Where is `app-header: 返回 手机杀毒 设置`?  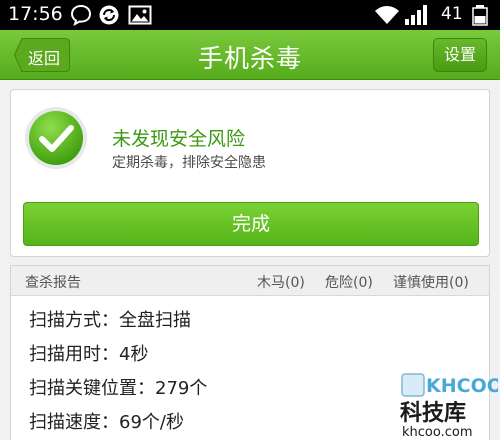
app-header: 返回 手机杀毒 设置 is located at coordinates (250, 55).